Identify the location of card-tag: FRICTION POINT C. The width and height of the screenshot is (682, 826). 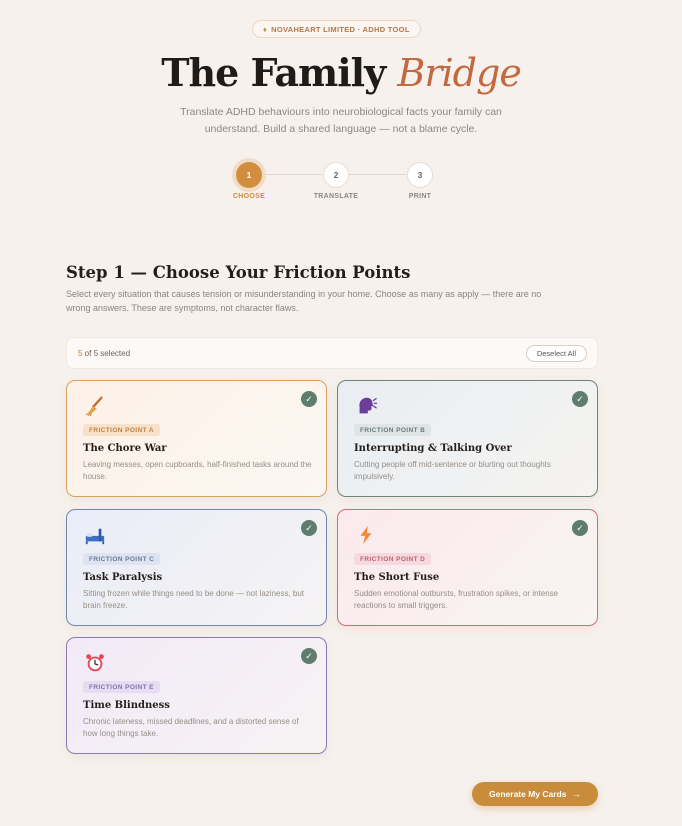
(122, 559).